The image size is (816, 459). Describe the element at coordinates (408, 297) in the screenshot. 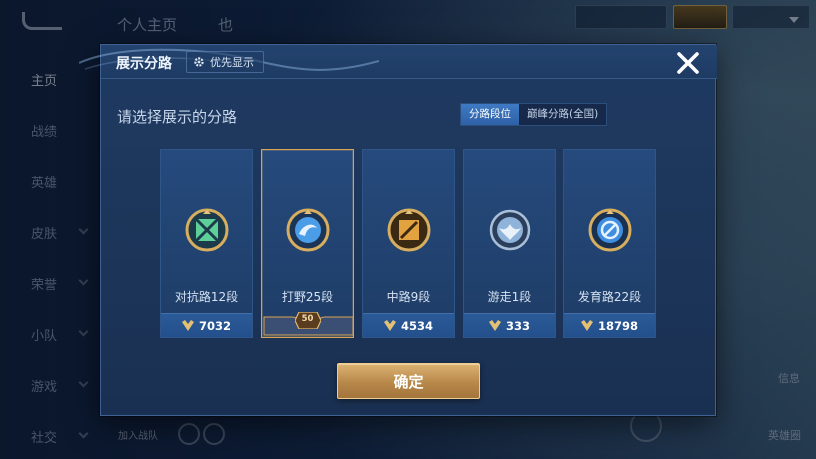

I see `lane-name: 中路9段` at that location.